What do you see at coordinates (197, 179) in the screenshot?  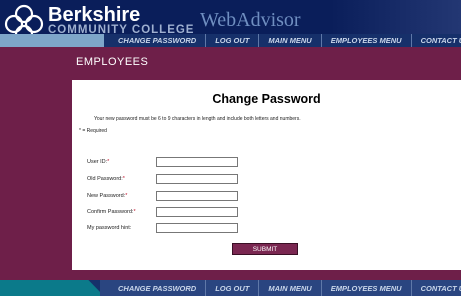 I see `old-password-input` at bounding box center [197, 179].